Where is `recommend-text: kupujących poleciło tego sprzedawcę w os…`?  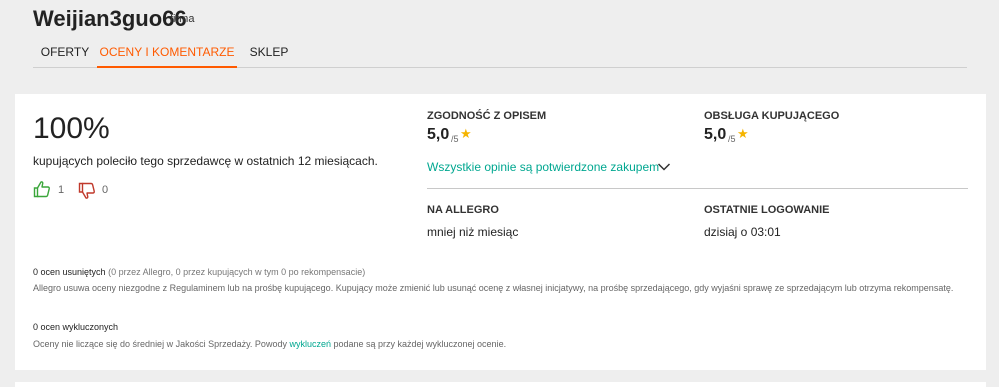
recommend-text: kupujących poleciło tego sprzedawcę w os… is located at coordinates (205, 161).